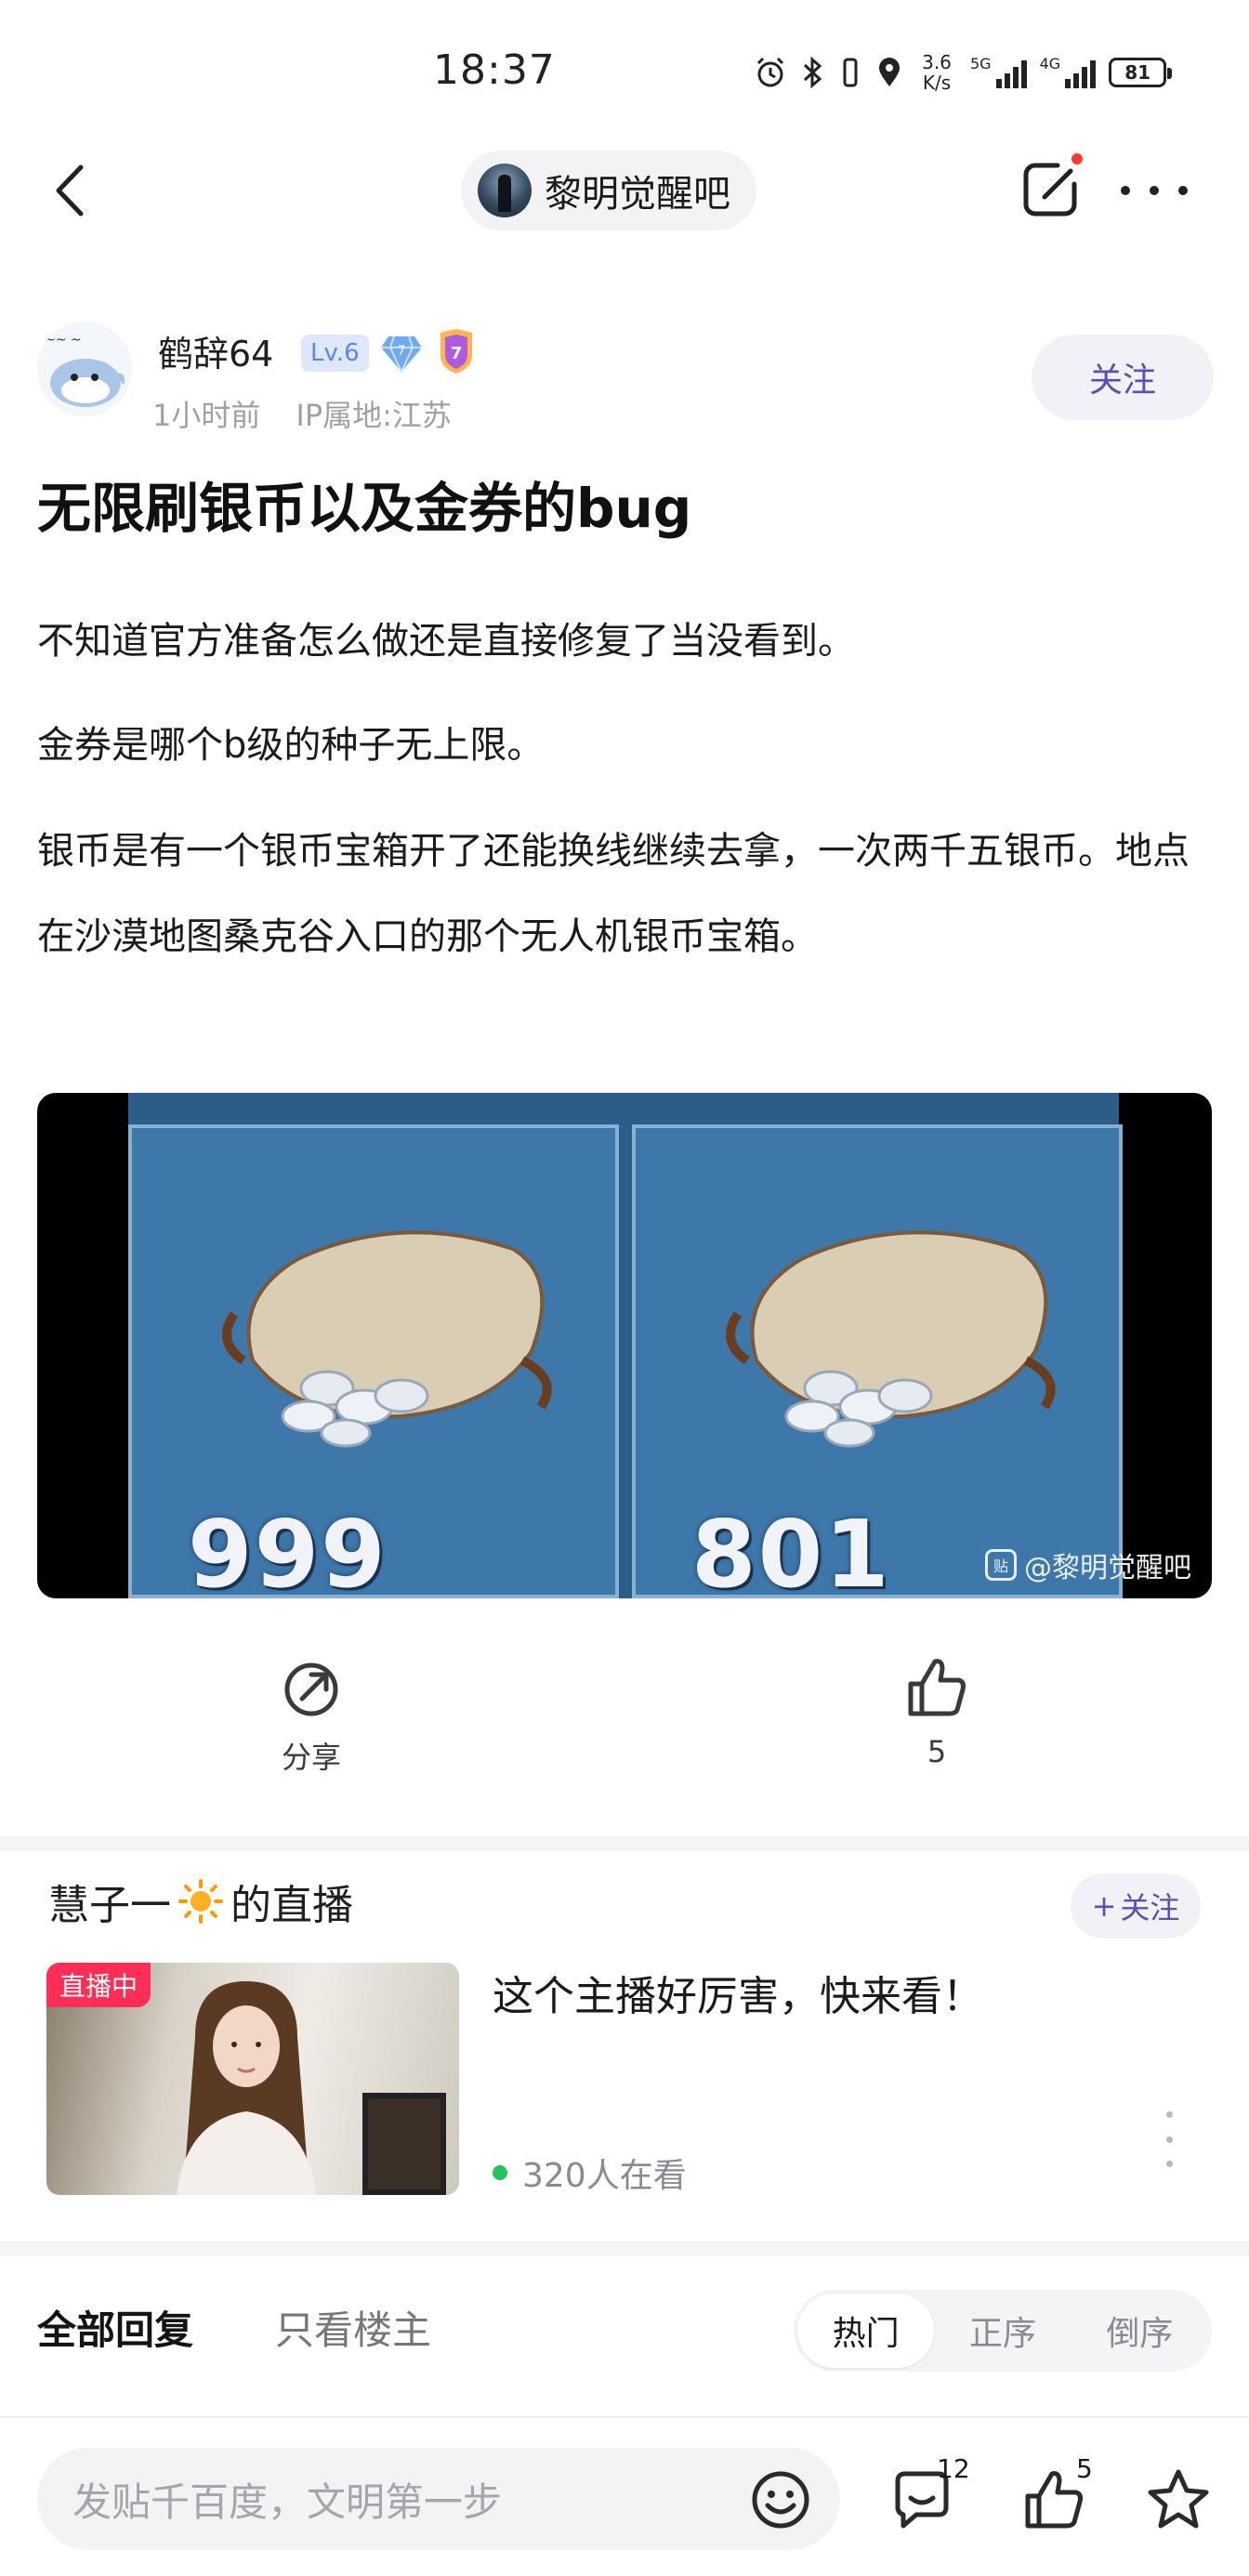 This screenshot has height=2576, width=1249. Describe the element at coordinates (505, 190) in the screenshot. I see `forum-avatar` at that location.